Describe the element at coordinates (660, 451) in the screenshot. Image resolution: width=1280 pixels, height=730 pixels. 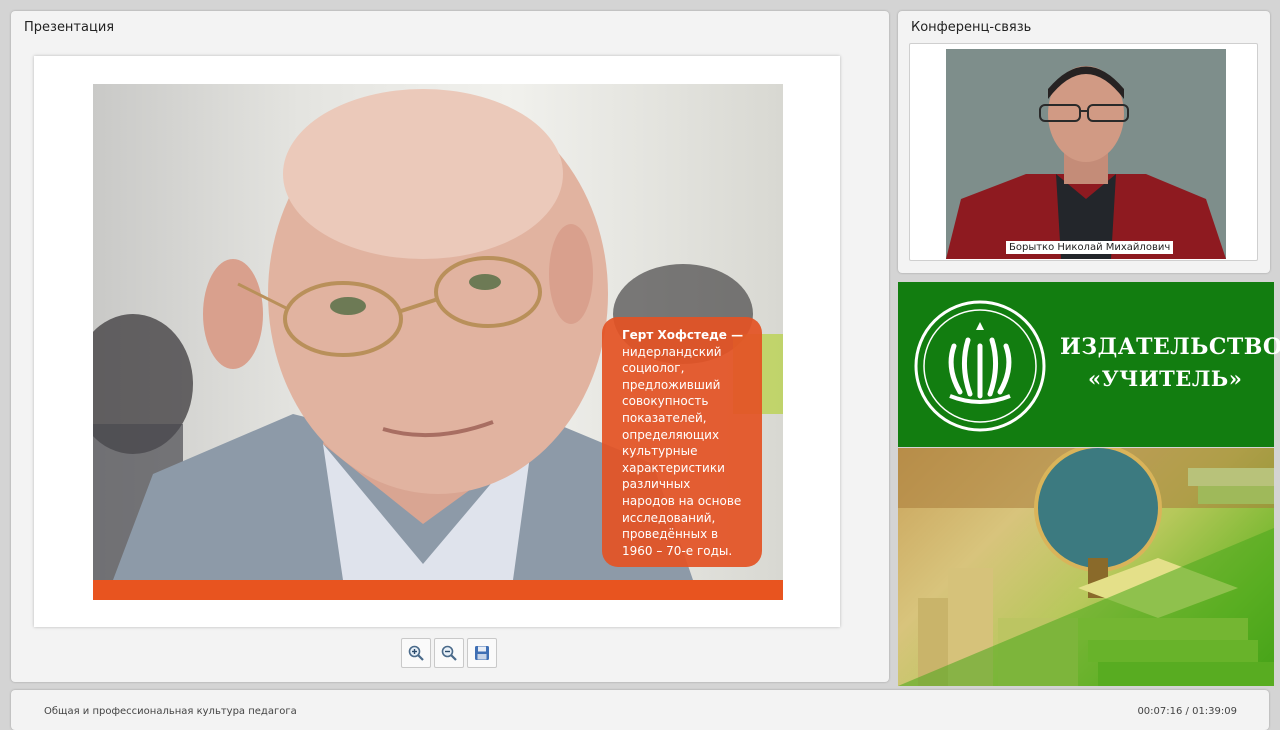
I see `caption-line: культурные` at that location.